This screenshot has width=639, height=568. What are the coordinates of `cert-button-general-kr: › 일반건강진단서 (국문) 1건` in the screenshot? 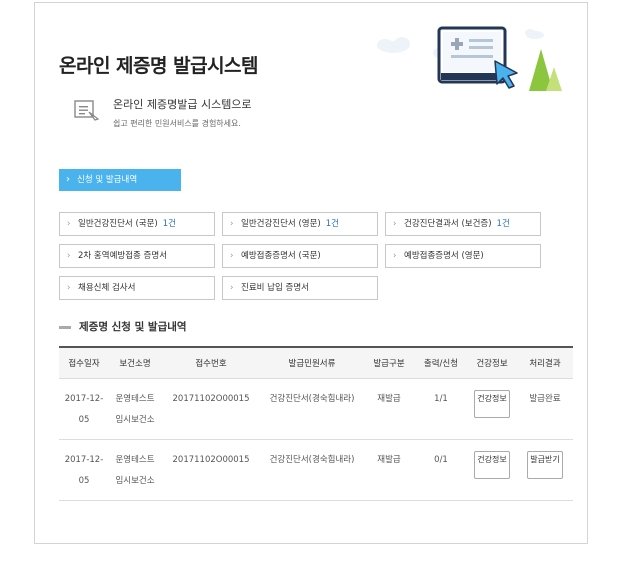 It's located at (137, 224).